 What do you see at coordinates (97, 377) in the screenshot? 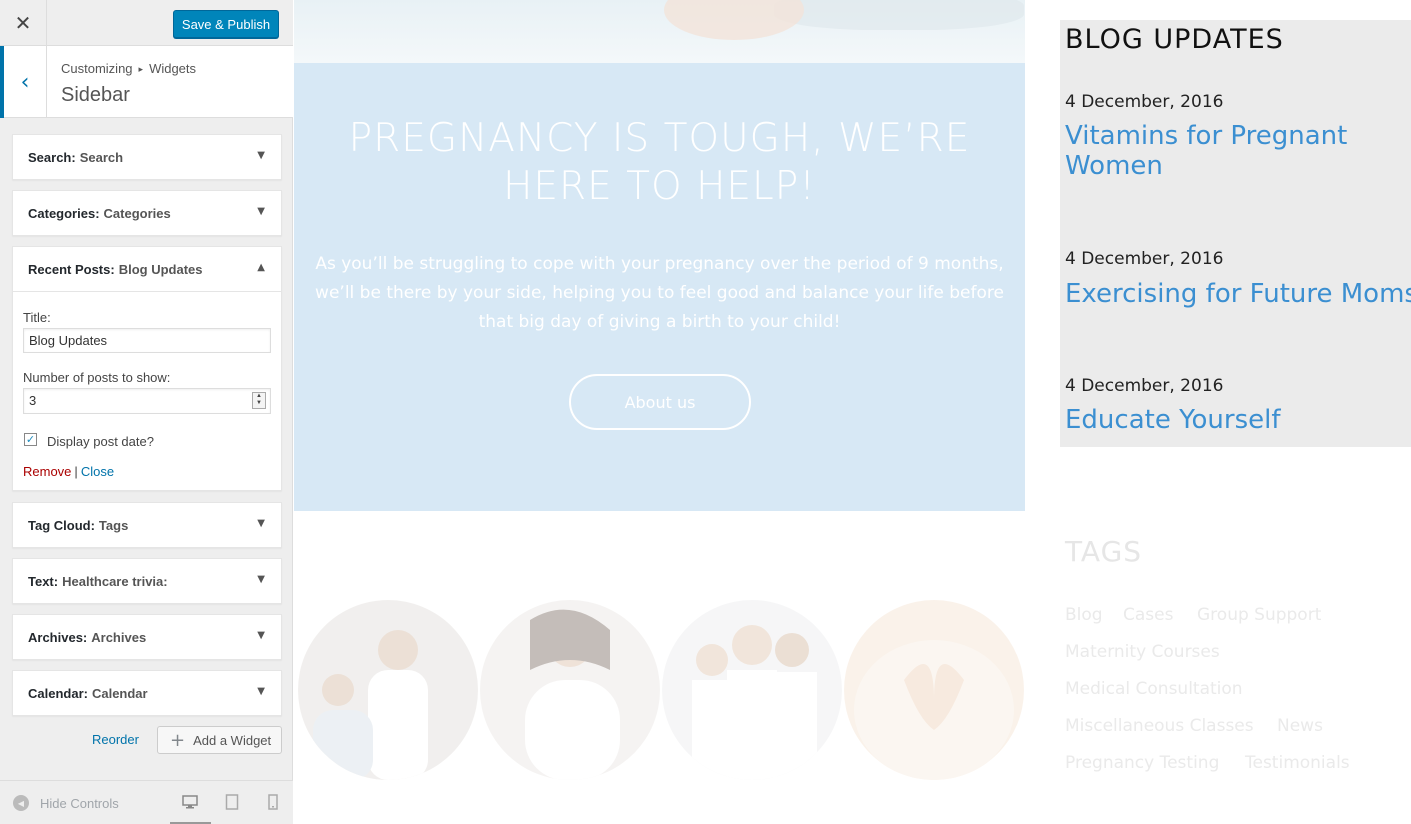
I see `number-label: Number of posts to show:` at bounding box center [97, 377].